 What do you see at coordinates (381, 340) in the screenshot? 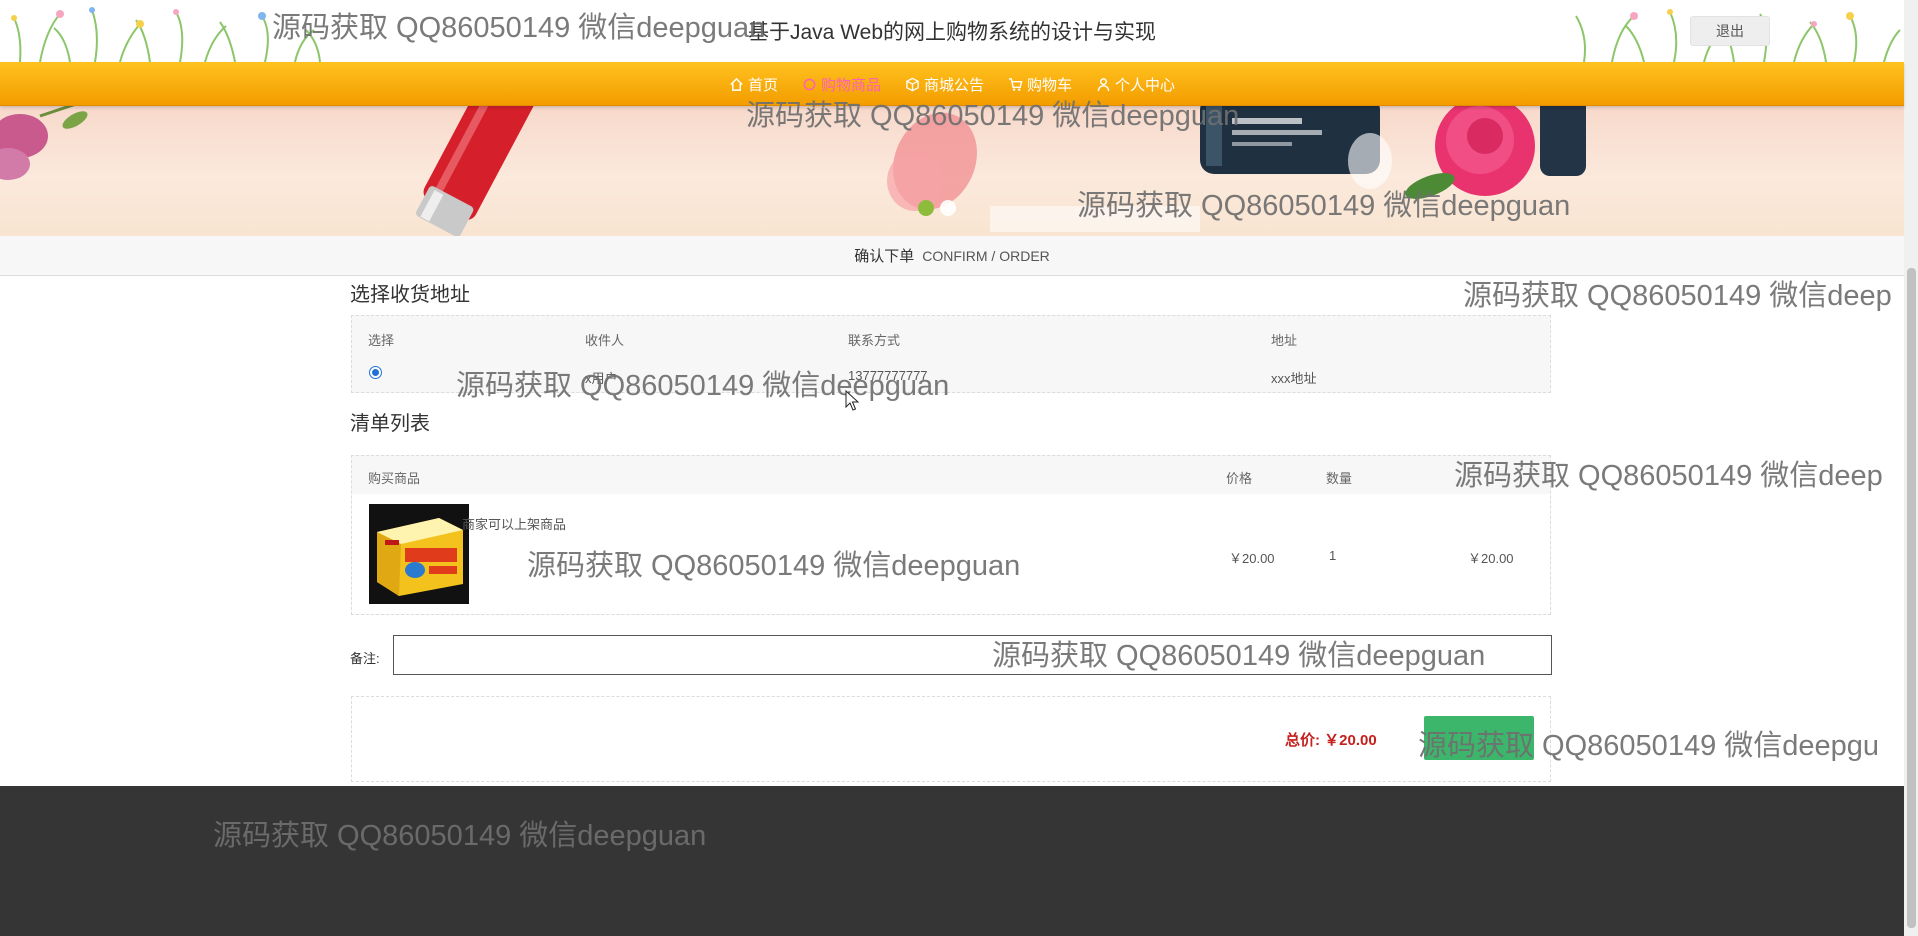
I see `address-header-select: 选择` at bounding box center [381, 340].